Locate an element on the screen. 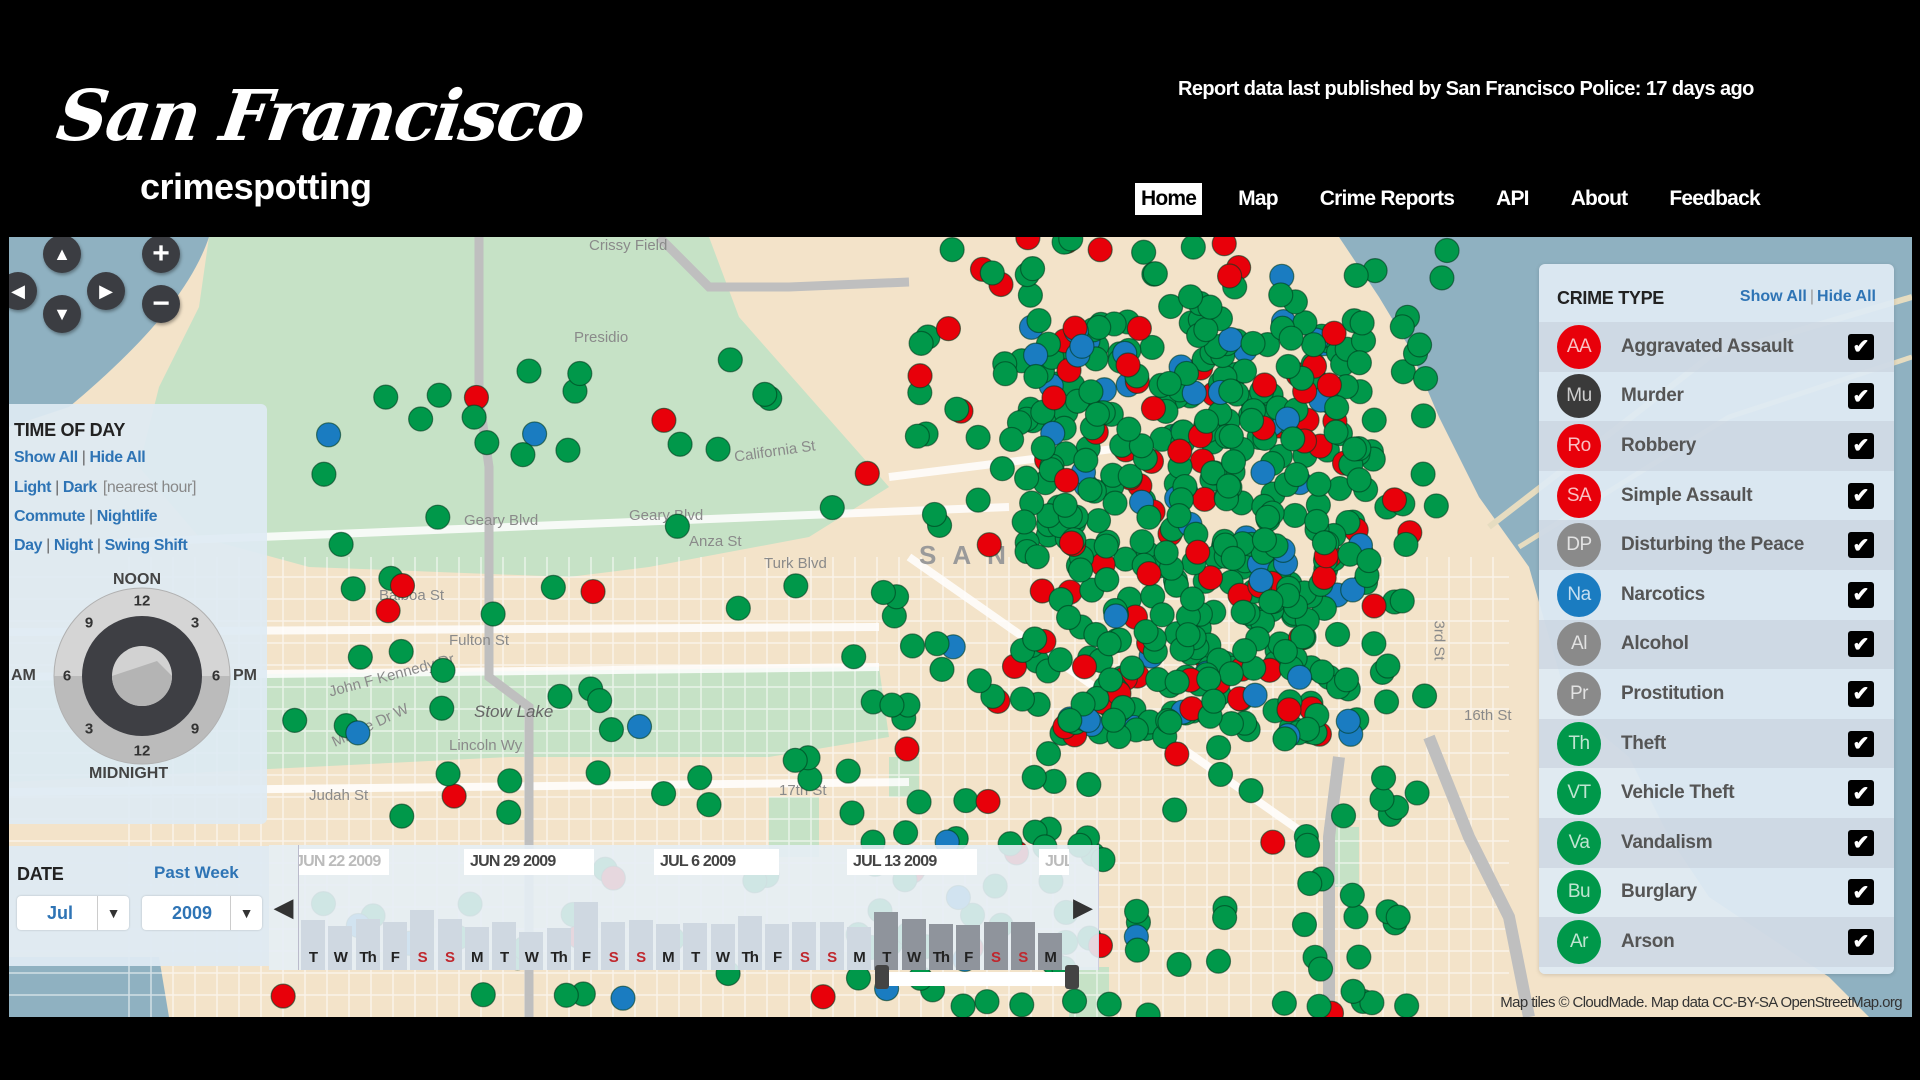  crime-type-row-aggravated-assault: AA Aggravated Assault ✔ is located at coordinates (1716, 347).